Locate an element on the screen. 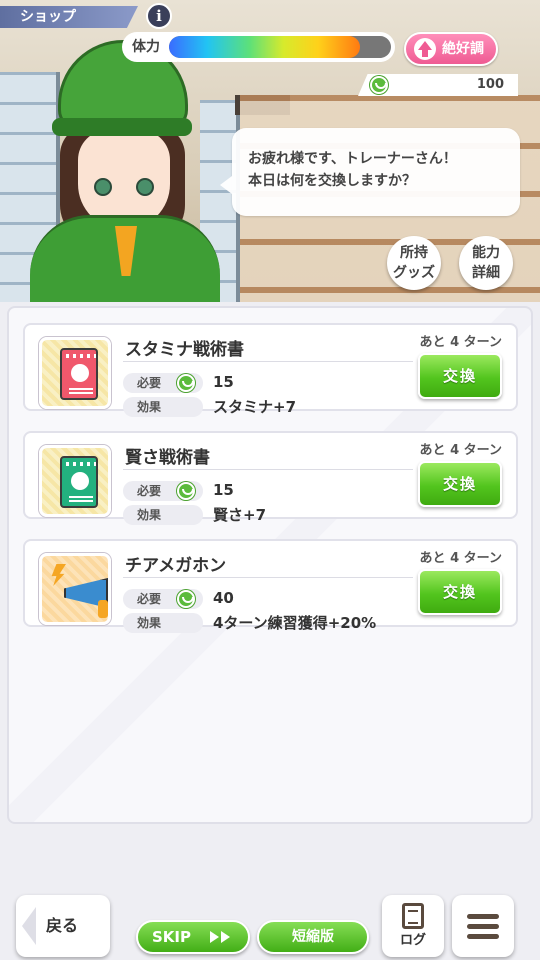  info-icon: i is located at coordinates (159, 16).